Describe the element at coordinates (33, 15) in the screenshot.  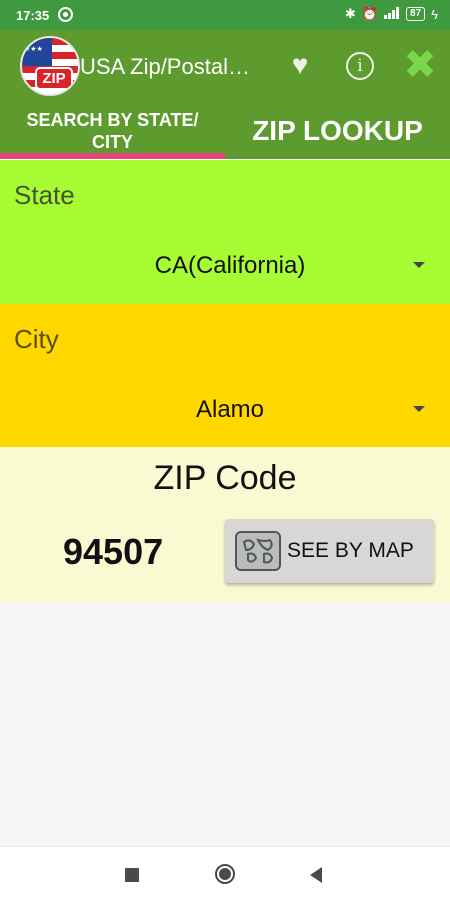
I see `status-time: 17:35` at that location.